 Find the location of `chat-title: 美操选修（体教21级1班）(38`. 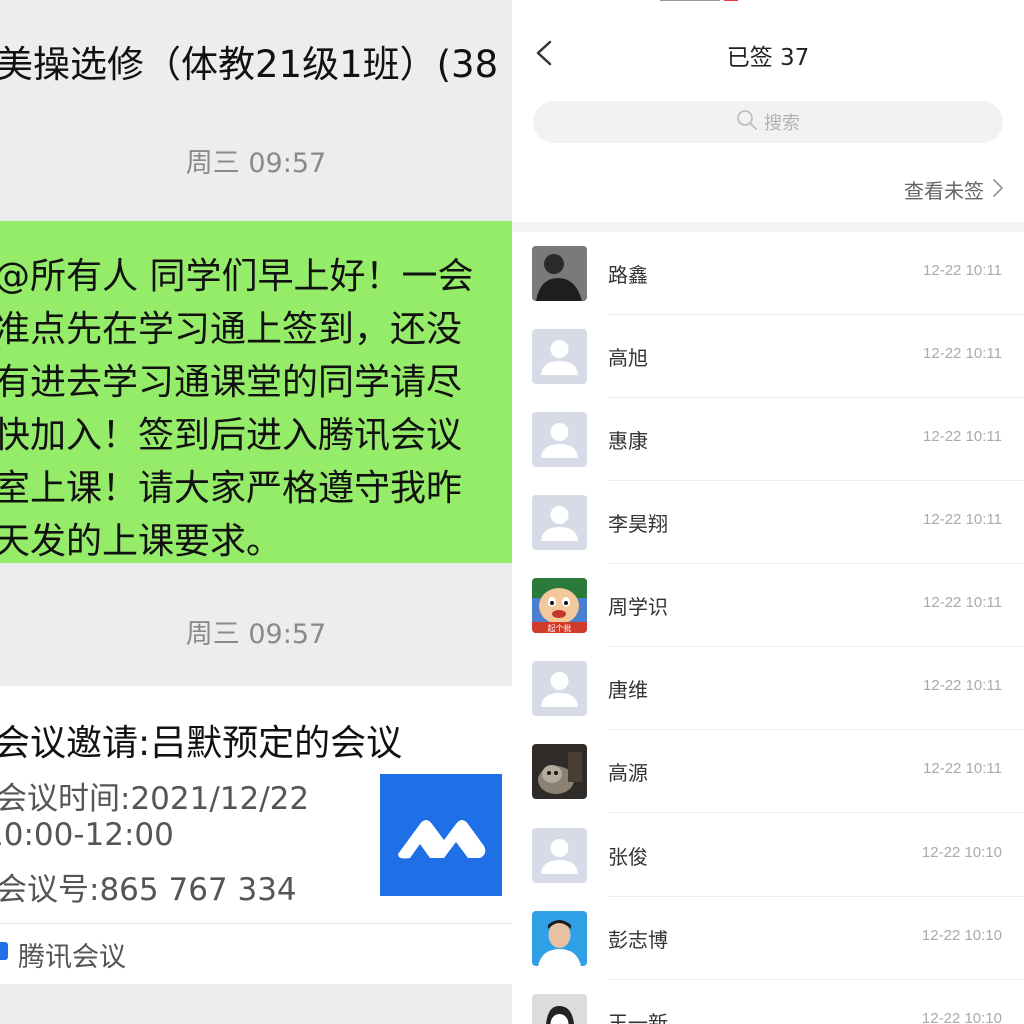

chat-title: 美操选修（体教21级1班）(38 is located at coordinates (249, 64).